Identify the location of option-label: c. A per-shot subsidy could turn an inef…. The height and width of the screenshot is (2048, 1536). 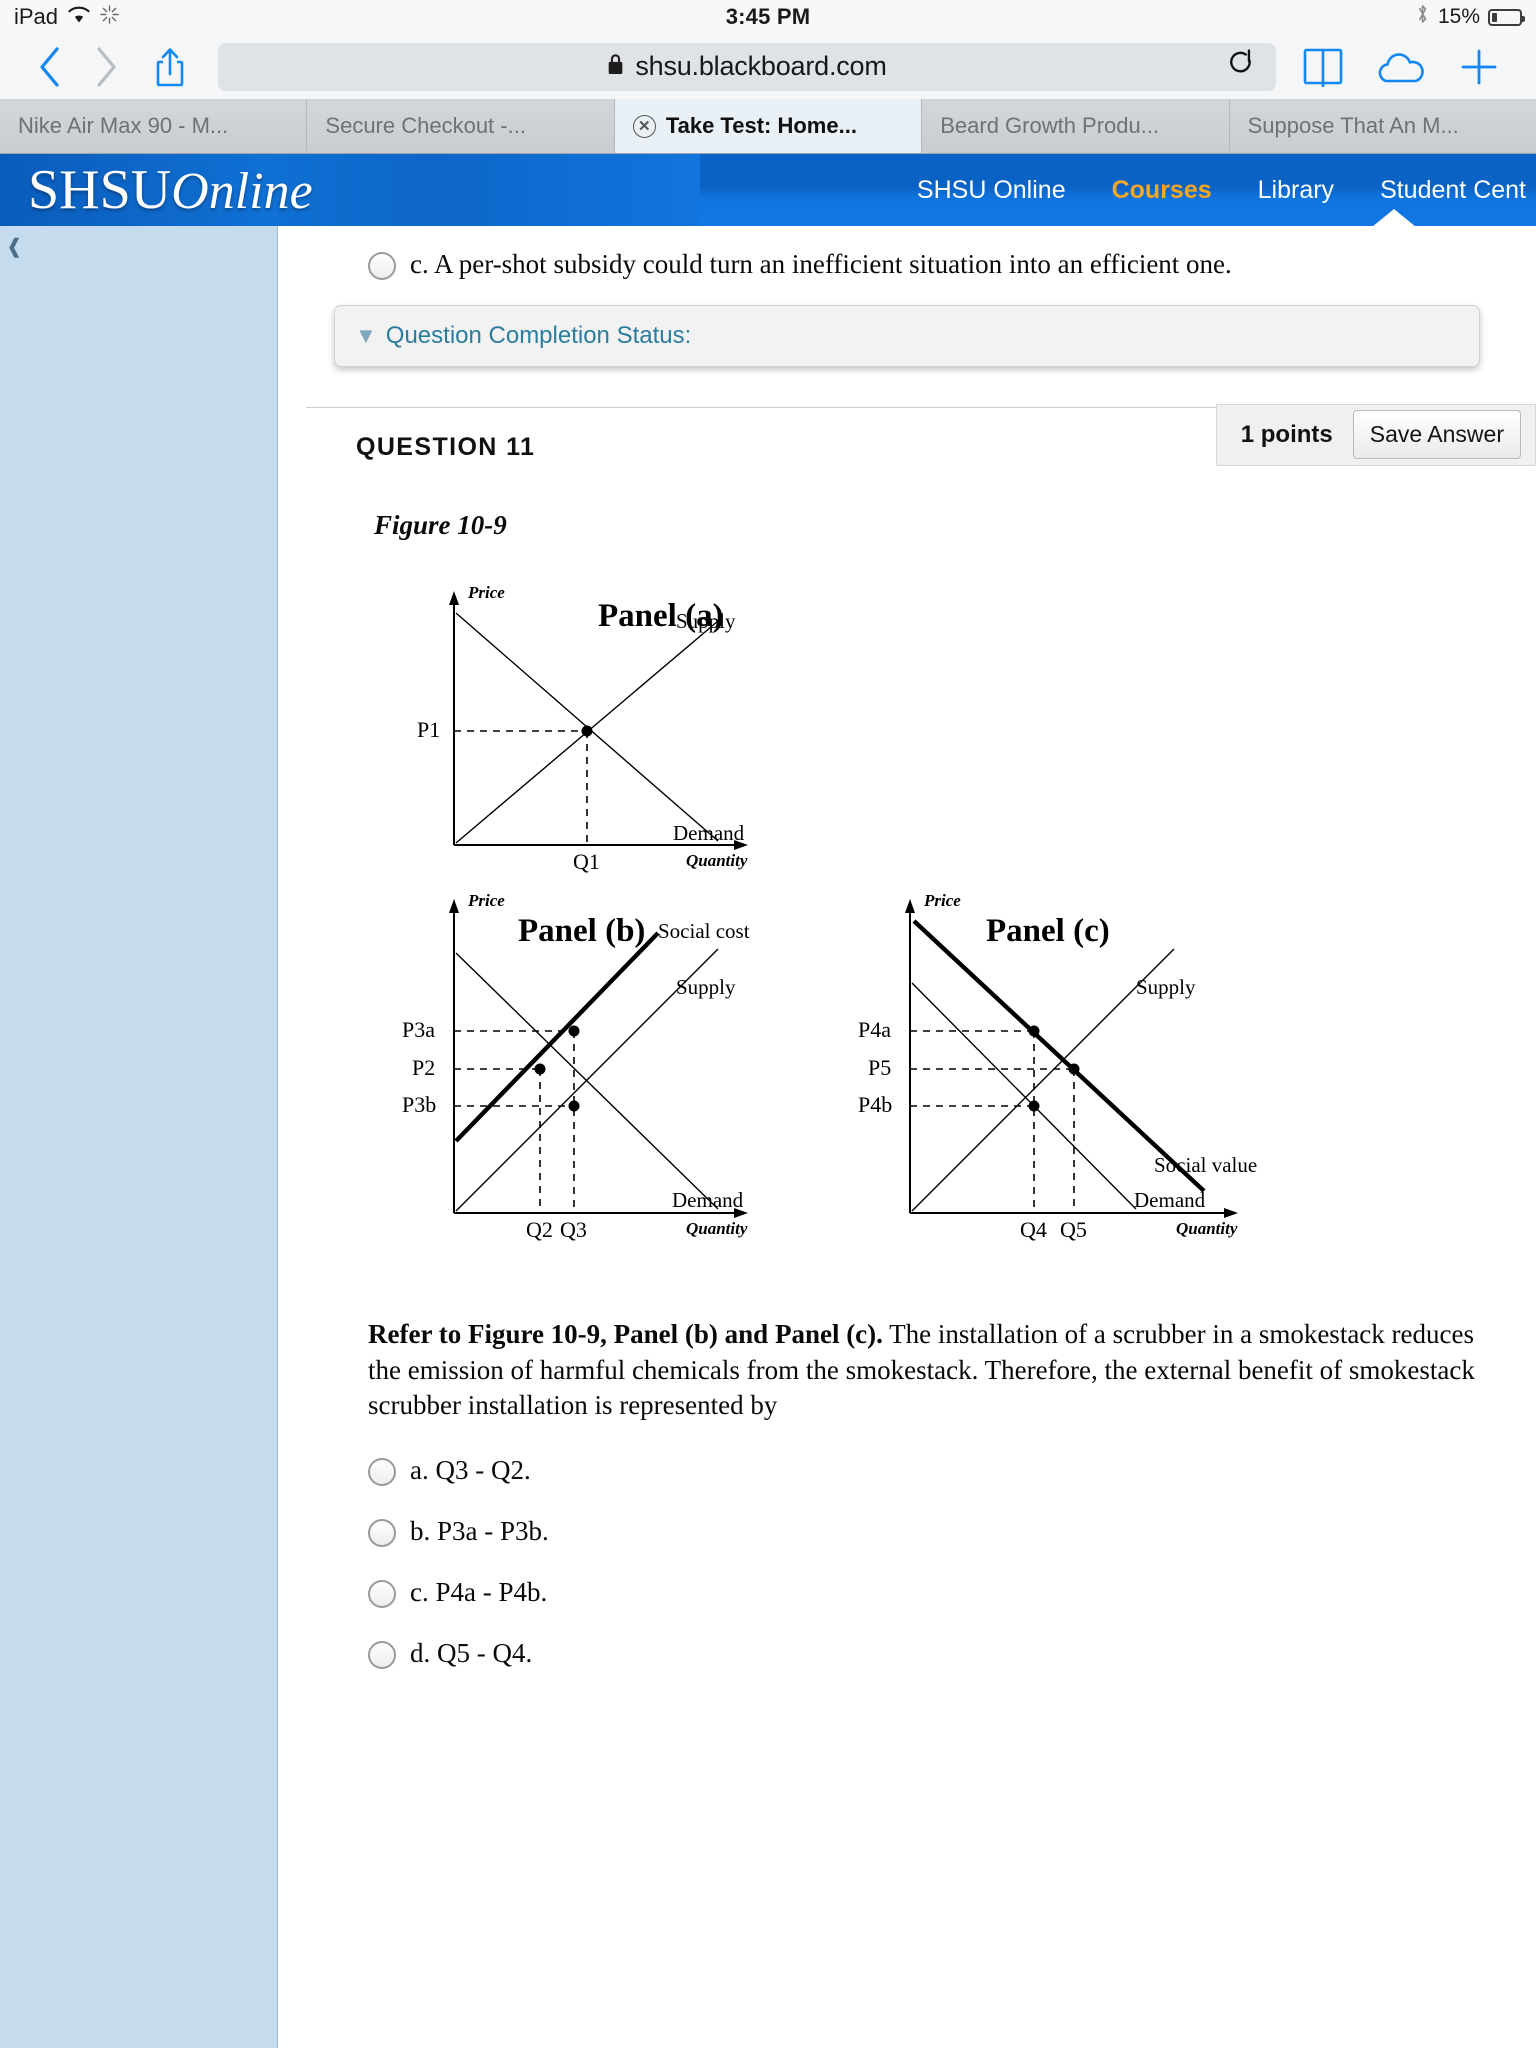
(821, 264).